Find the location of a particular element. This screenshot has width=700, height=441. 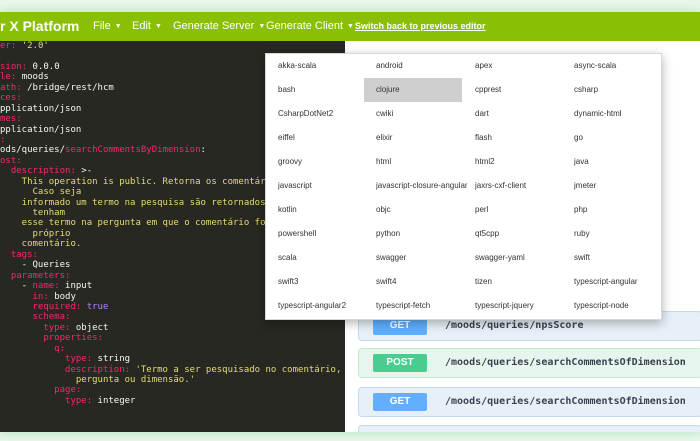

code-line: pergunta ou dimensão.' is located at coordinates (172, 380).